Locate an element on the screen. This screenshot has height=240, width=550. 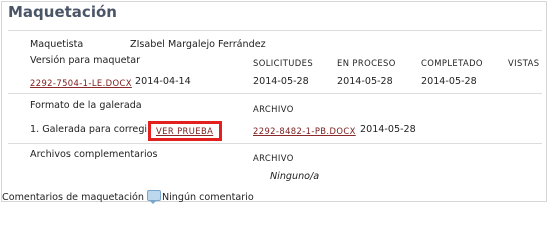
maquetista-label: Maquetista is located at coordinates (57, 44).